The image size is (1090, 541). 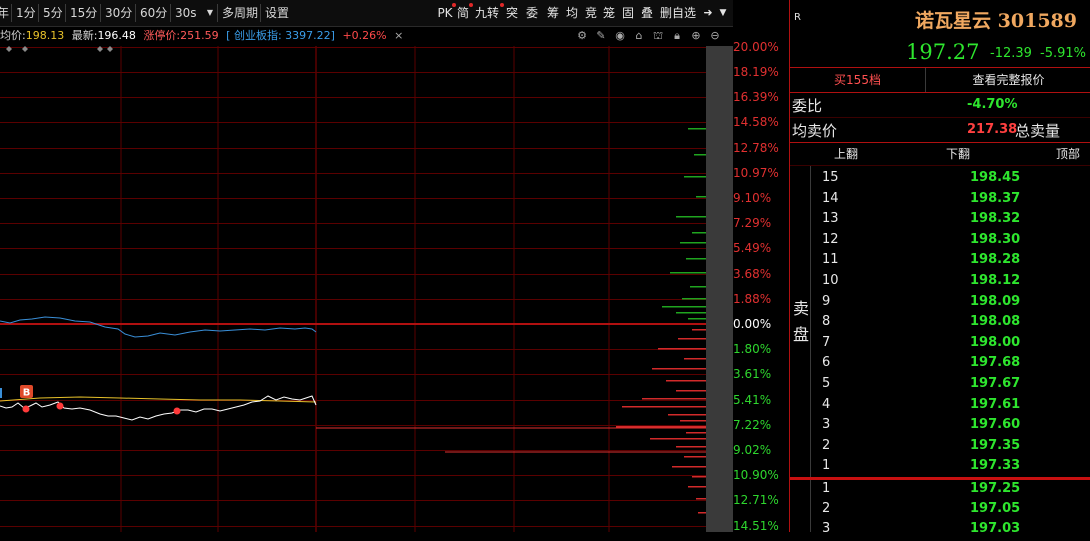 What do you see at coordinates (826, 404) in the screenshot?
I see `level-number: 4` at bounding box center [826, 404].